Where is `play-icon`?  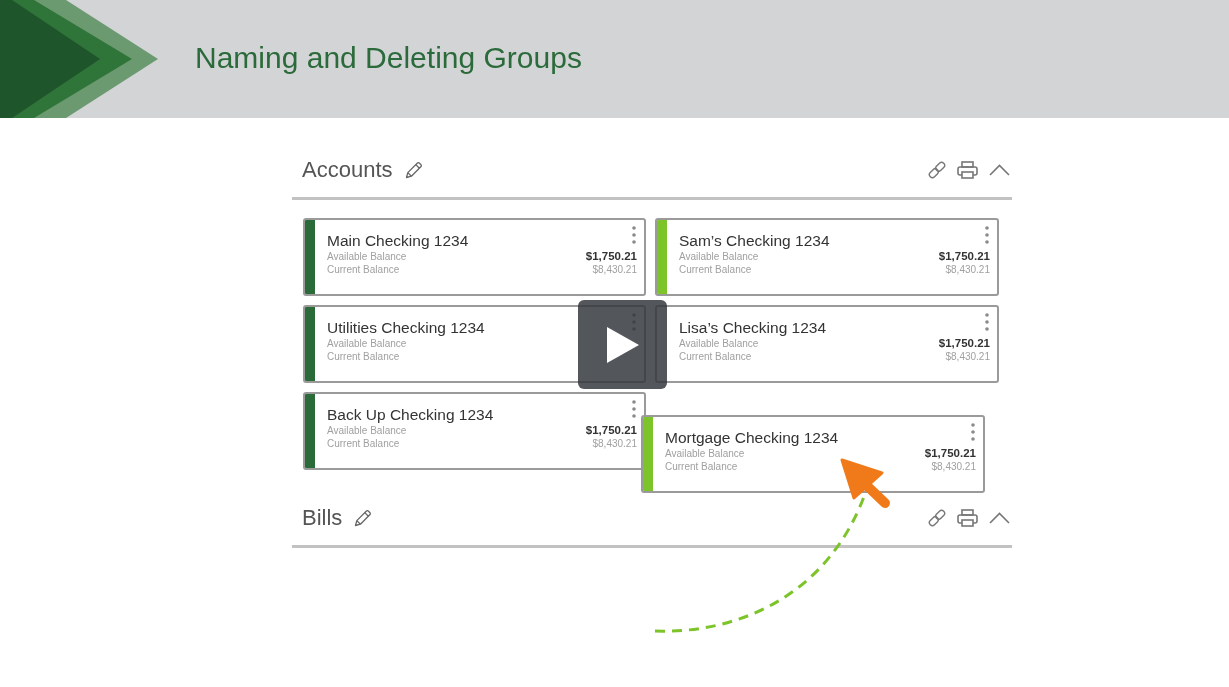 play-icon is located at coordinates (622, 344).